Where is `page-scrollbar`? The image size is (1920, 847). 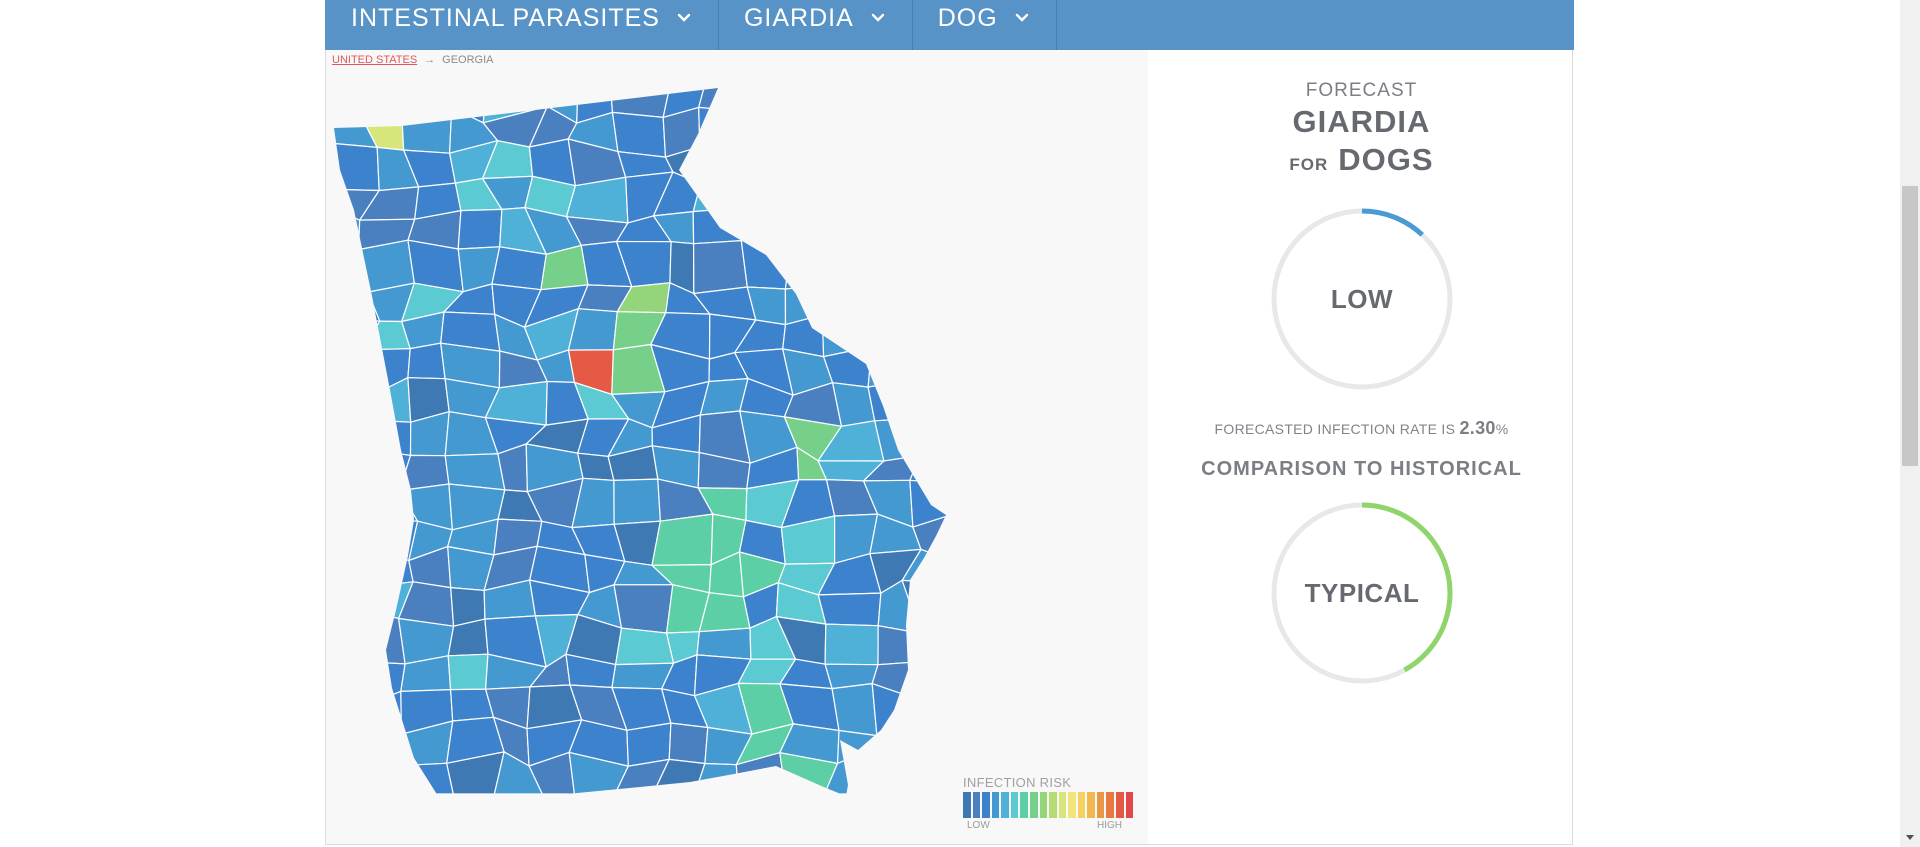
page-scrollbar is located at coordinates (1910, 423).